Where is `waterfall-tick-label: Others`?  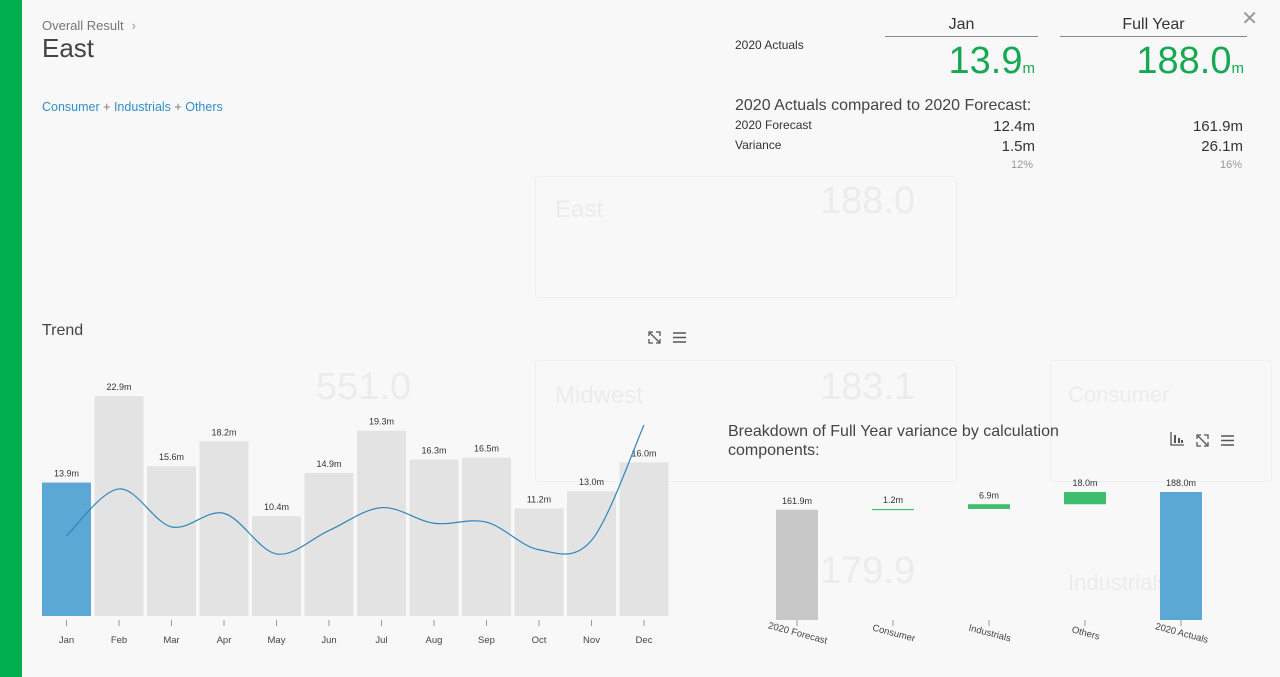
waterfall-tick-label: Others is located at coordinates (1085, 634).